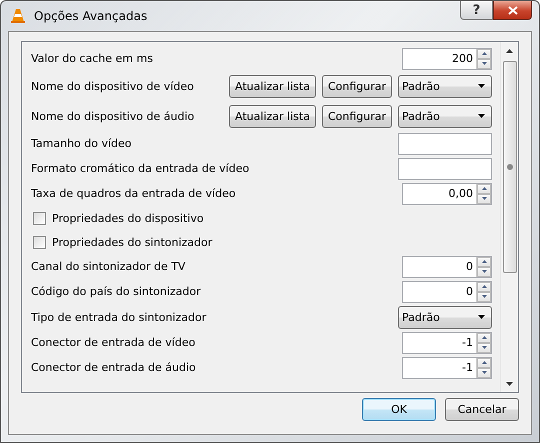 Image resolution: width=540 pixels, height=443 pixels. What do you see at coordinates (509, 50) in the screenshot?
I see `scroll-up-icon` at bounding box center [509, 50].